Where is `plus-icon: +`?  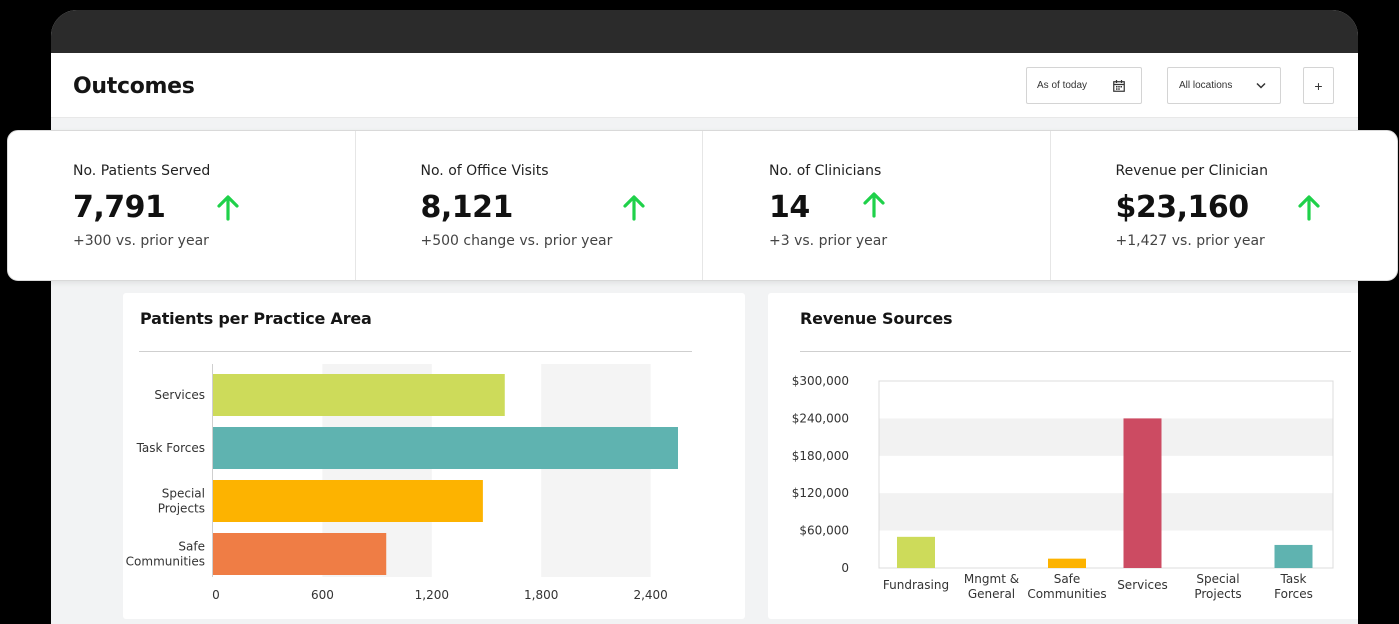
plus-icon: + is located at coordinates (1318, 85).